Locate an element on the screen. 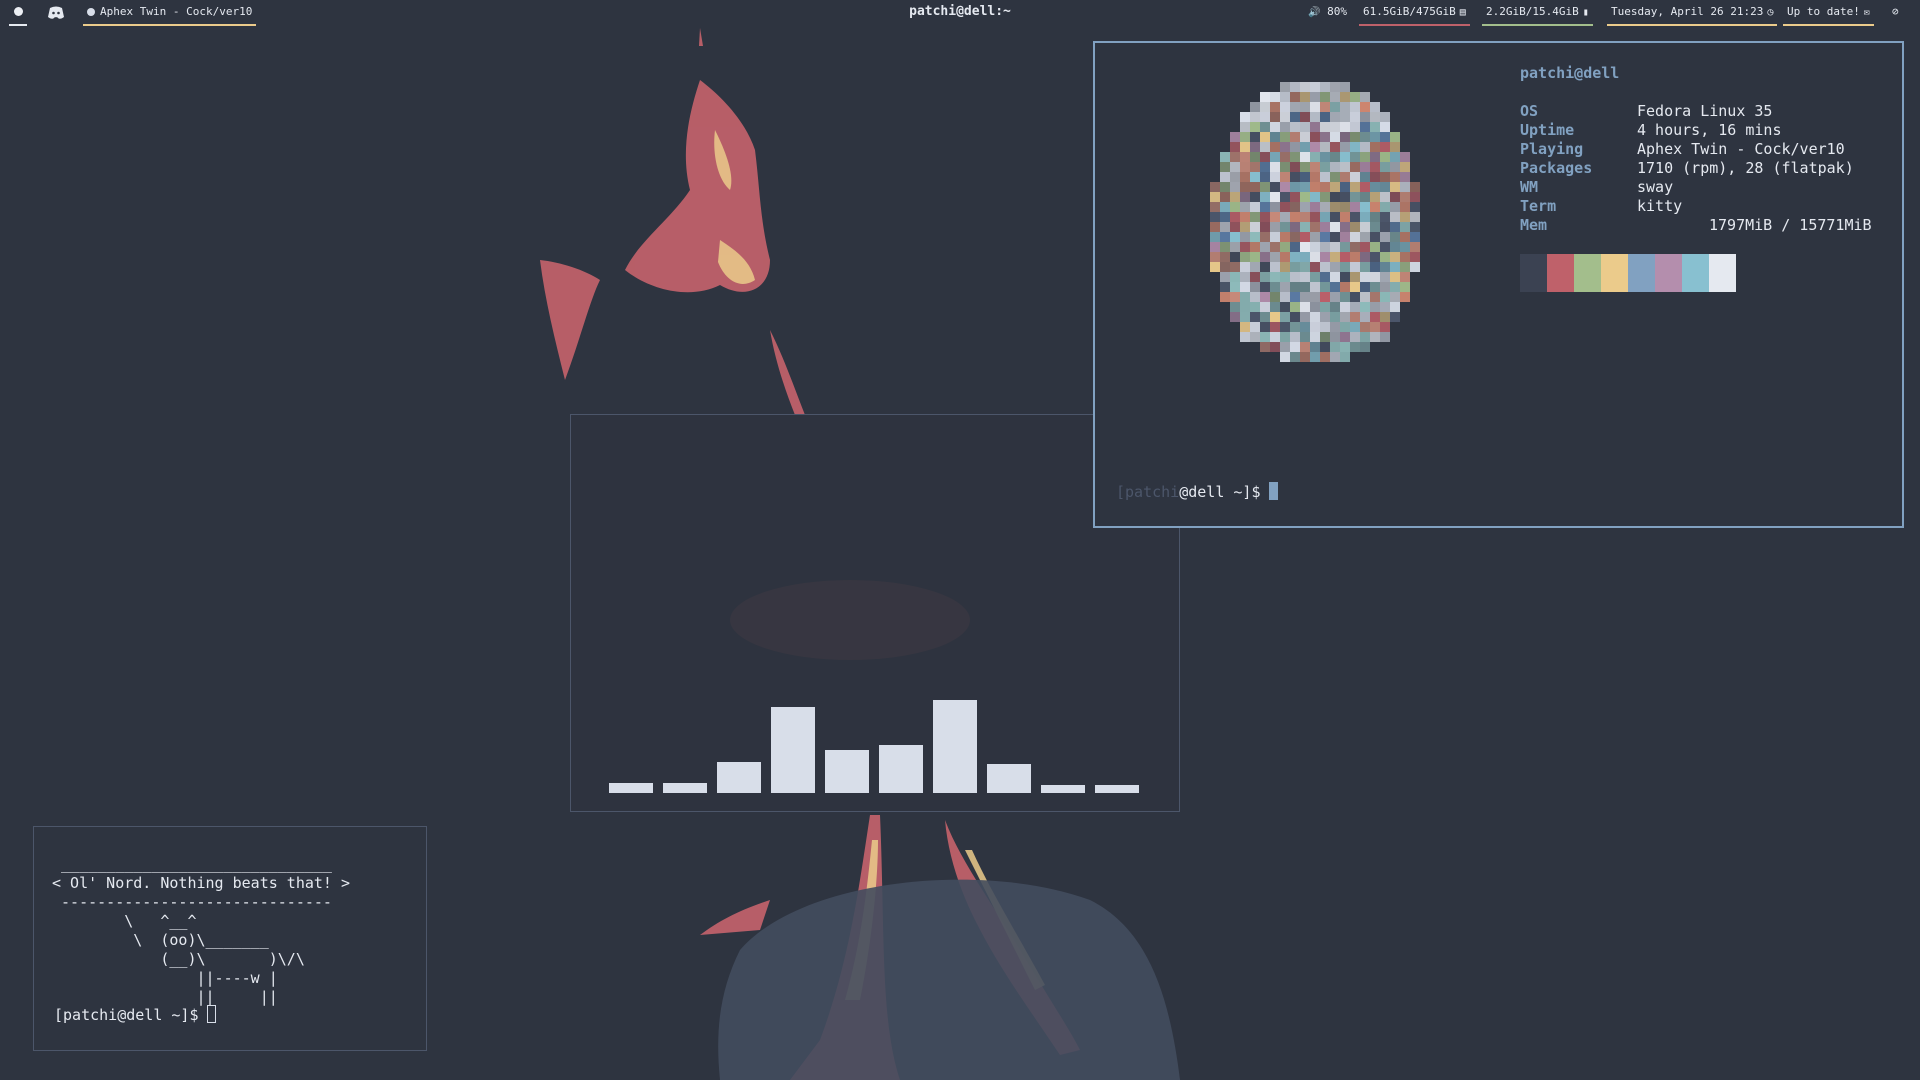 The image size is (1920, 1080). idle-inhibitor: ⊘ is located at coordinates (1895, 13).